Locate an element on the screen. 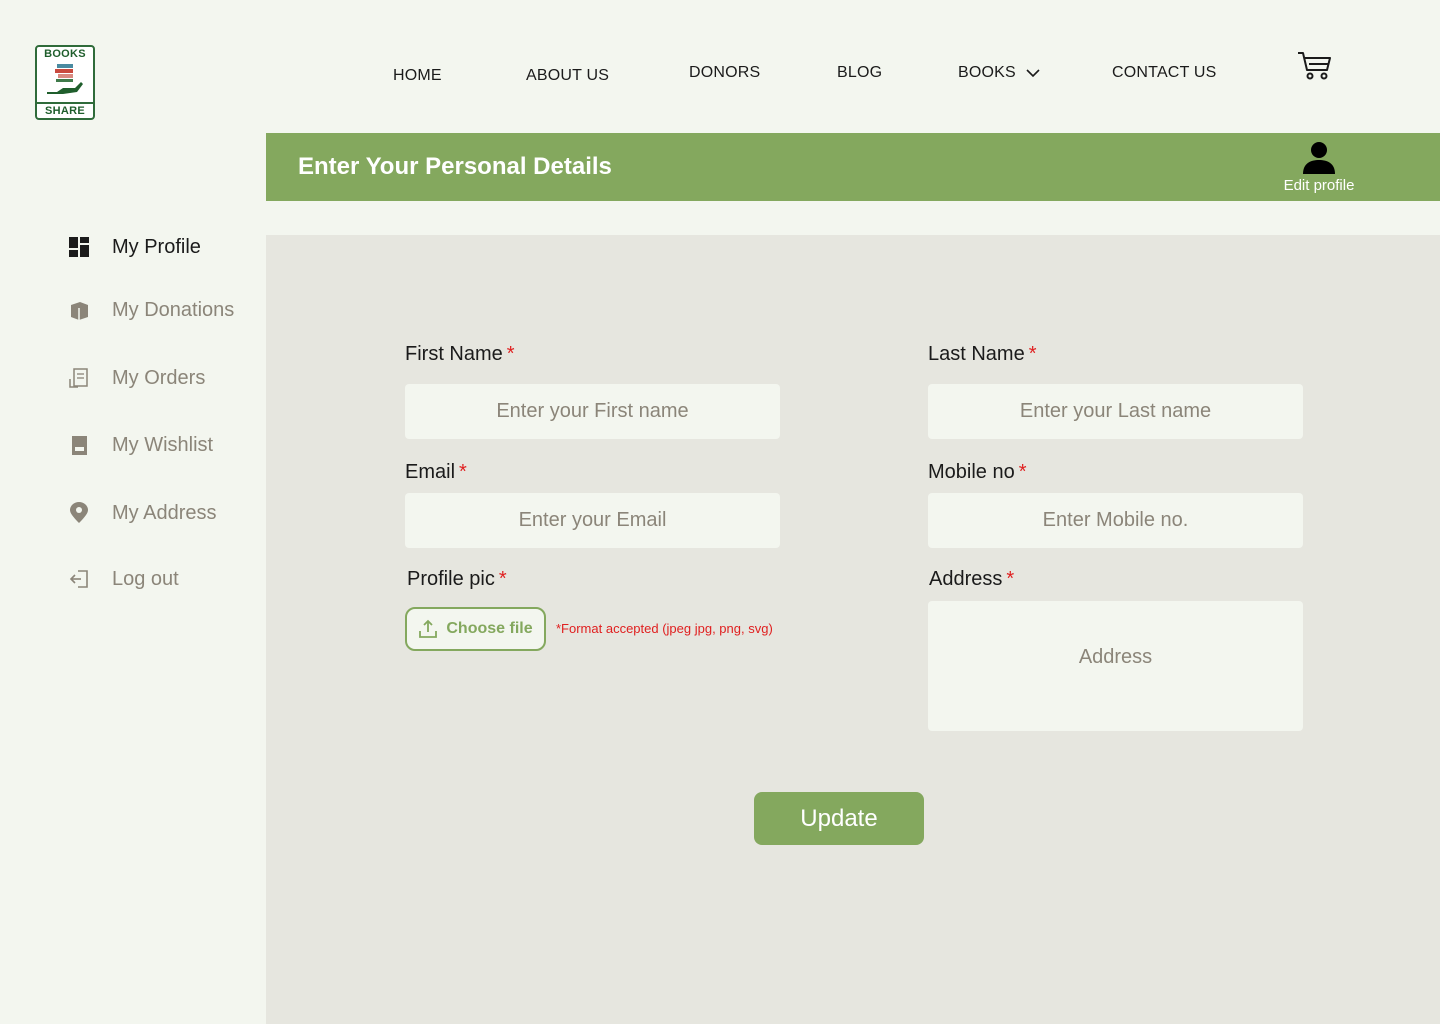  nav-about-us: ABOUT US is located at coordinates (567, 76).